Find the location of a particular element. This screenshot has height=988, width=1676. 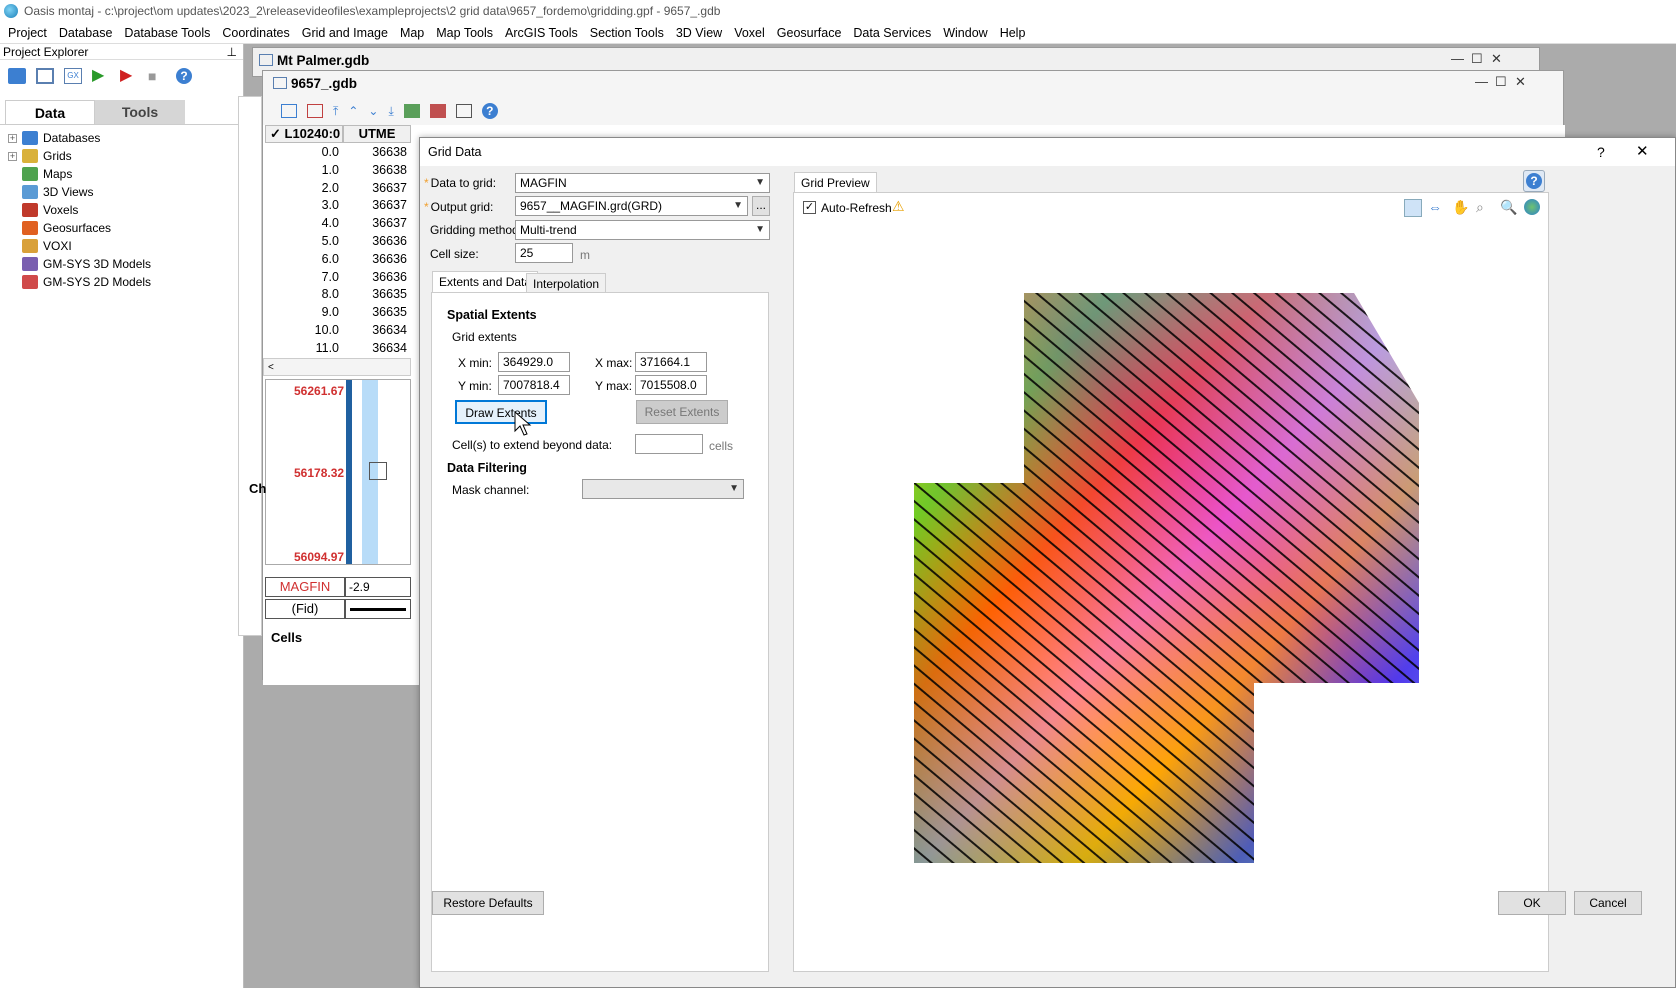

run-icon: ▶ is located at coordinates (101, 76).